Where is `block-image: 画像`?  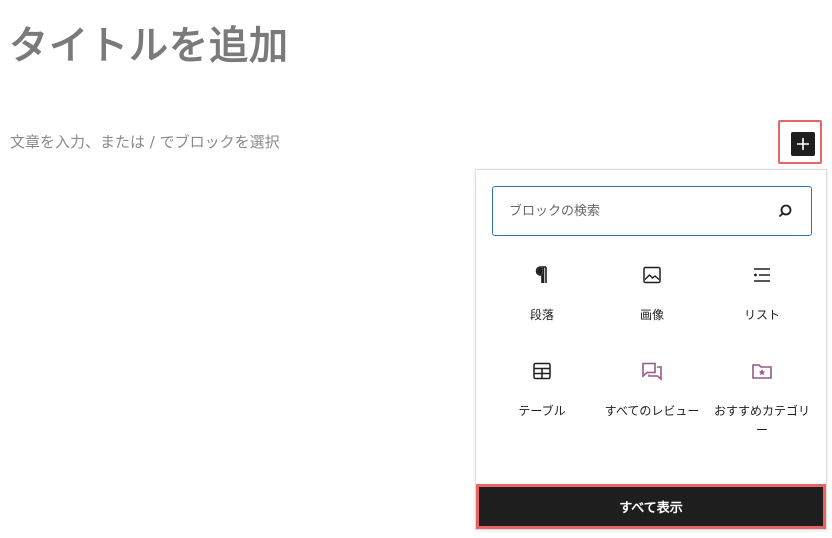
block-image: 画像 is located at coordinates (652, 293).